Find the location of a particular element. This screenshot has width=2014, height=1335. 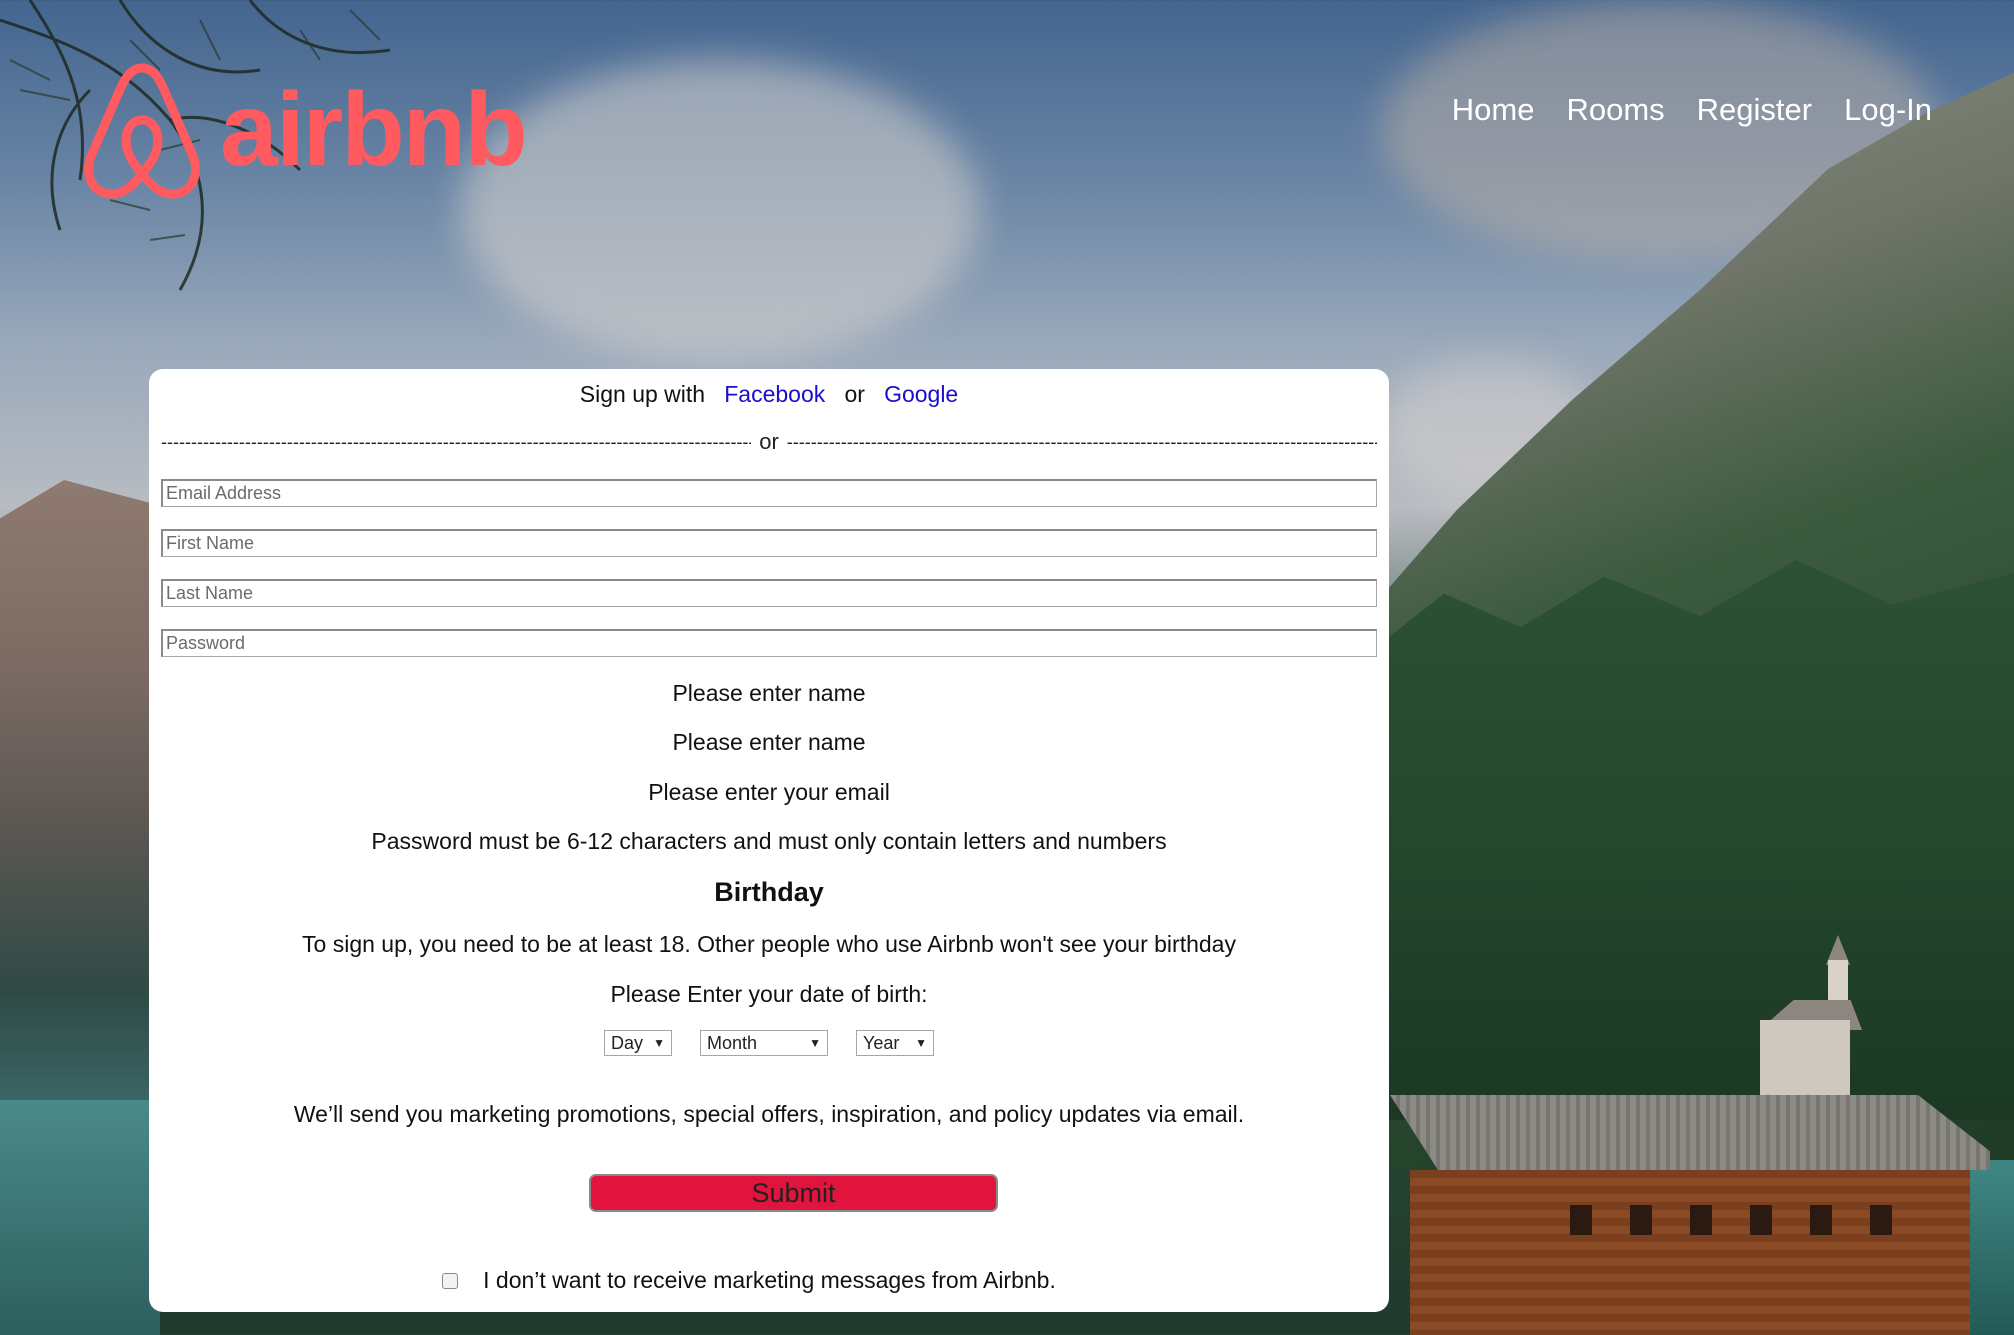

email-error: Please enter your email is located at coordinates (769, 792).